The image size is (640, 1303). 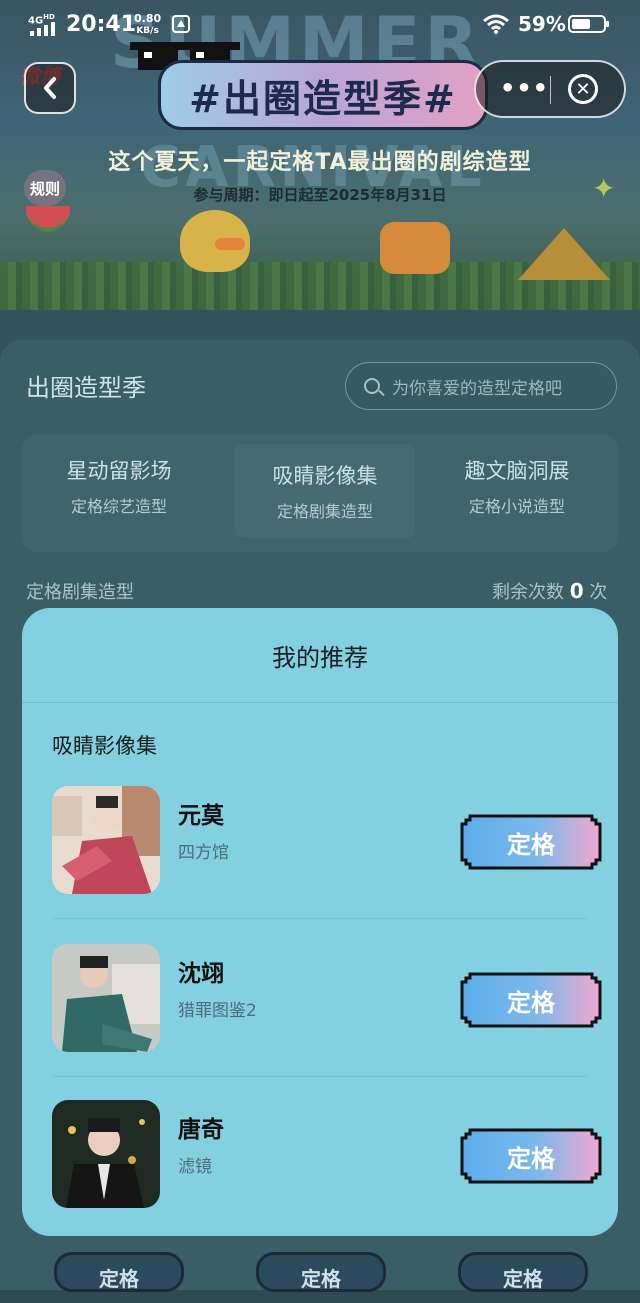 What do you see at coordinates (42, 29) in the screenshot?
I see `signal-icon` at bounding box center [42, 29].